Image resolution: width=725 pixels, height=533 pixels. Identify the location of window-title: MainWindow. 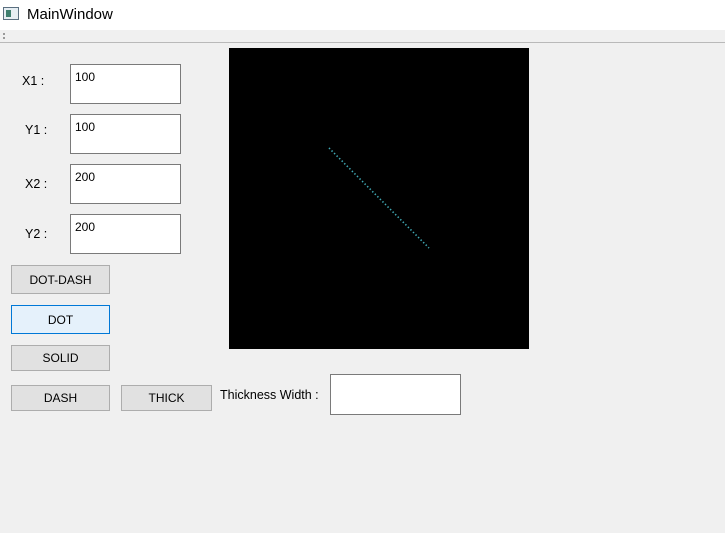
(70, 14).